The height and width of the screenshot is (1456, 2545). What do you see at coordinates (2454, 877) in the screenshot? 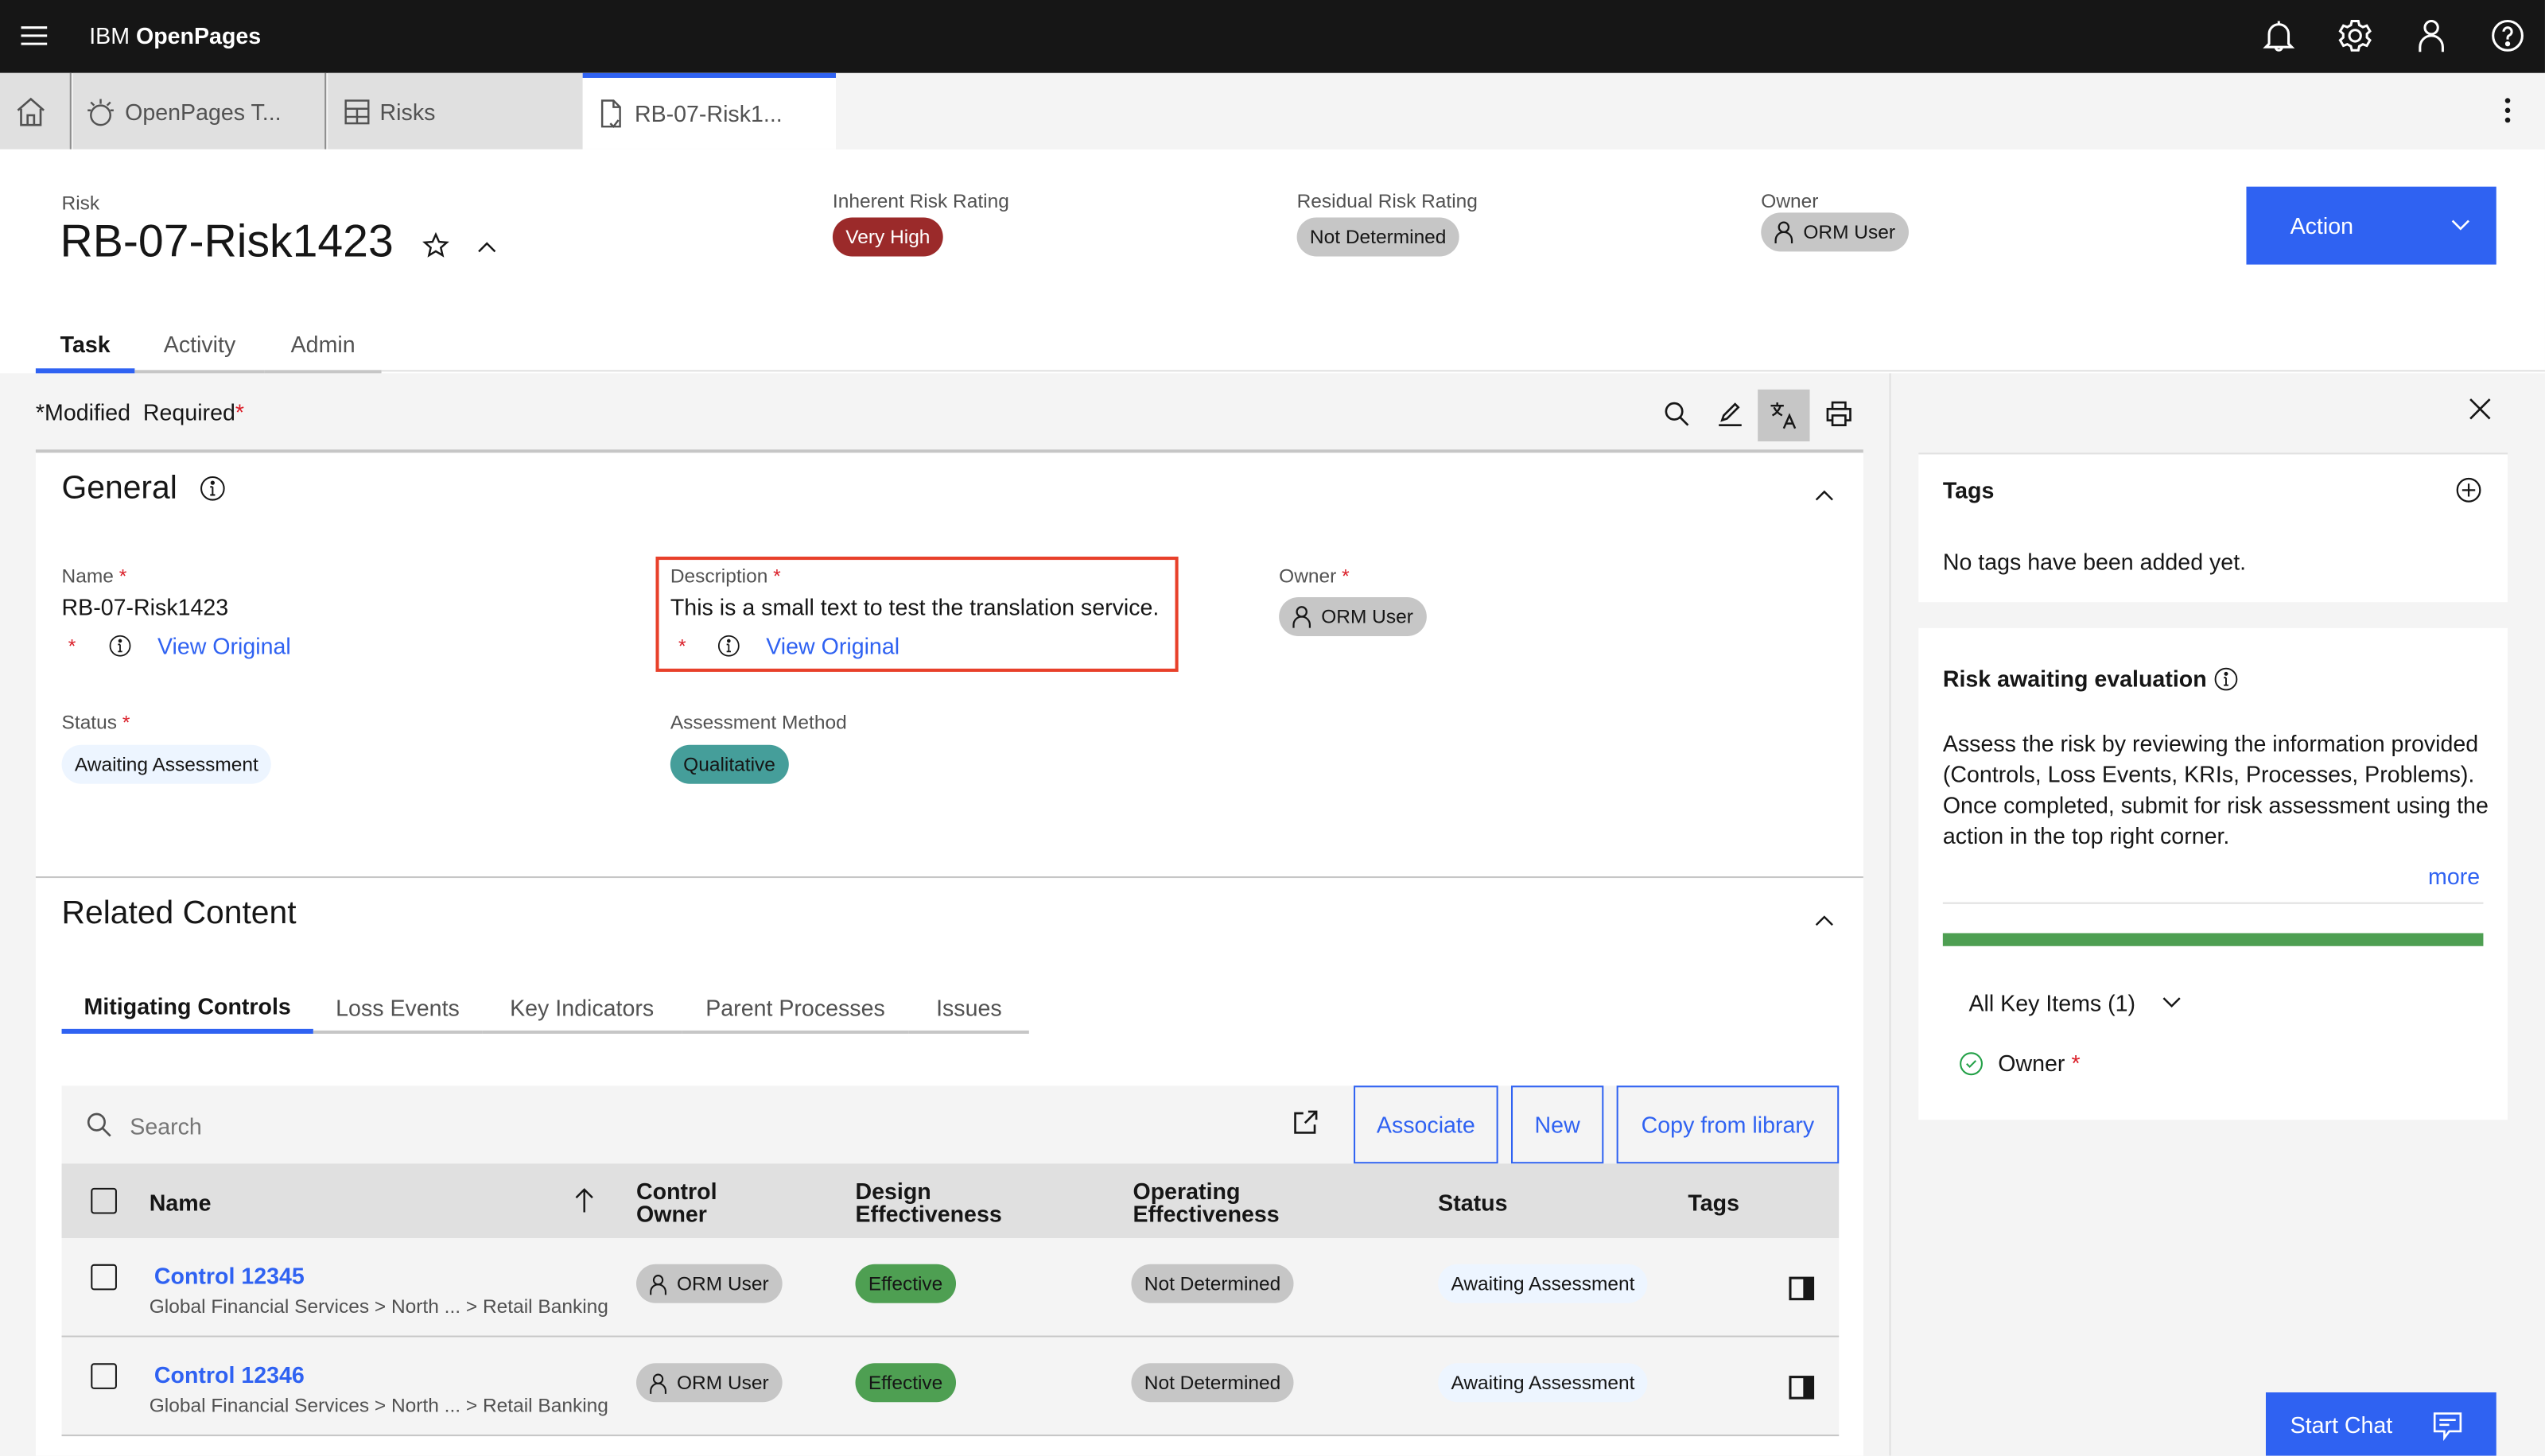
I see `more-link: more` at bounding box center [2454, 877].